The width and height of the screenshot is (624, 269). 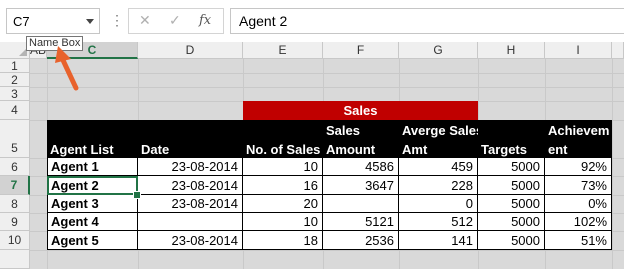 What do you see at coordinates (438, 204) in the screenshot?
I see `cell-avg-sales: 0` at bounding box center [438, 204].